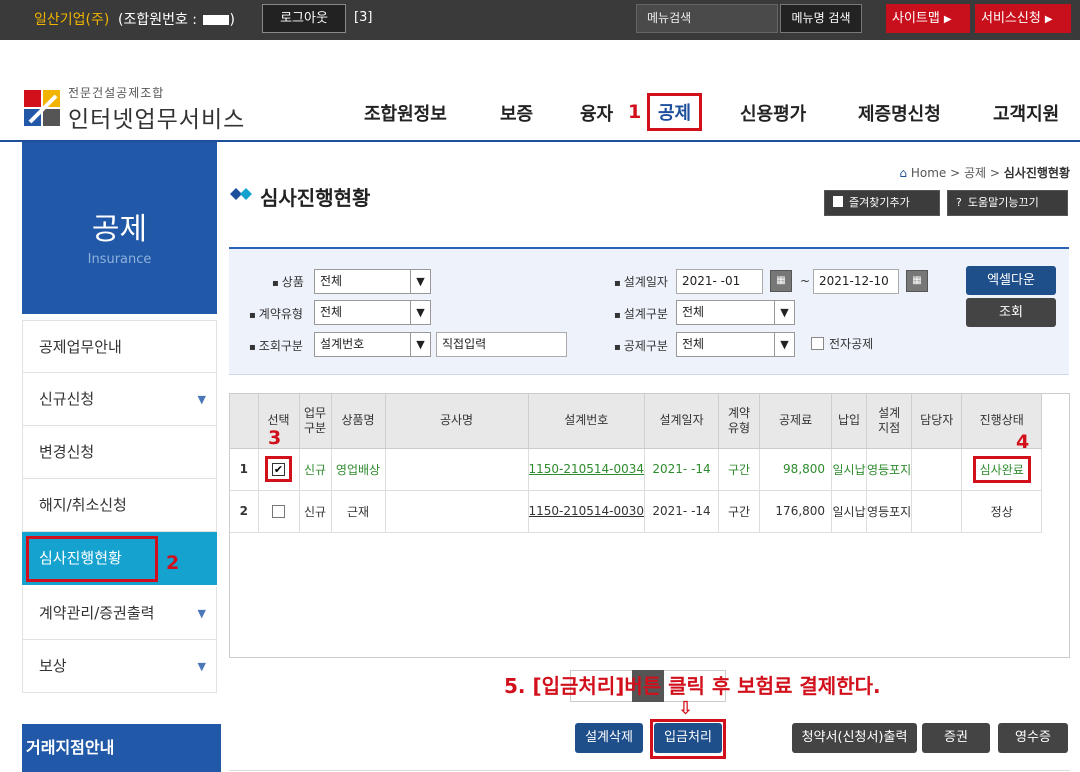 Image resolution: width=1080 pixels, height=772 pixels. What do you see at coordinates (372, 281) in the screenshot?
I see `product-select: 전체 ▼` at bounding box center [372, 281].